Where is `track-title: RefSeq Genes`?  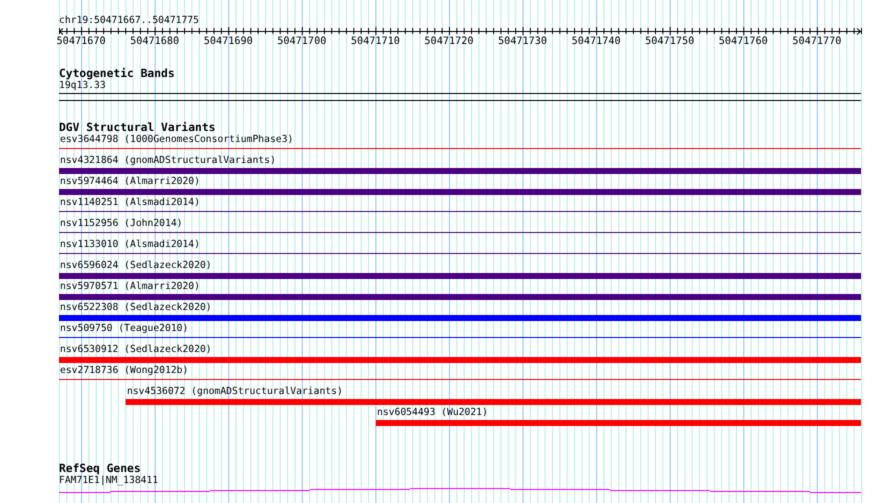
track-title: RefSeq Genes is located at coordinates (100, 469).